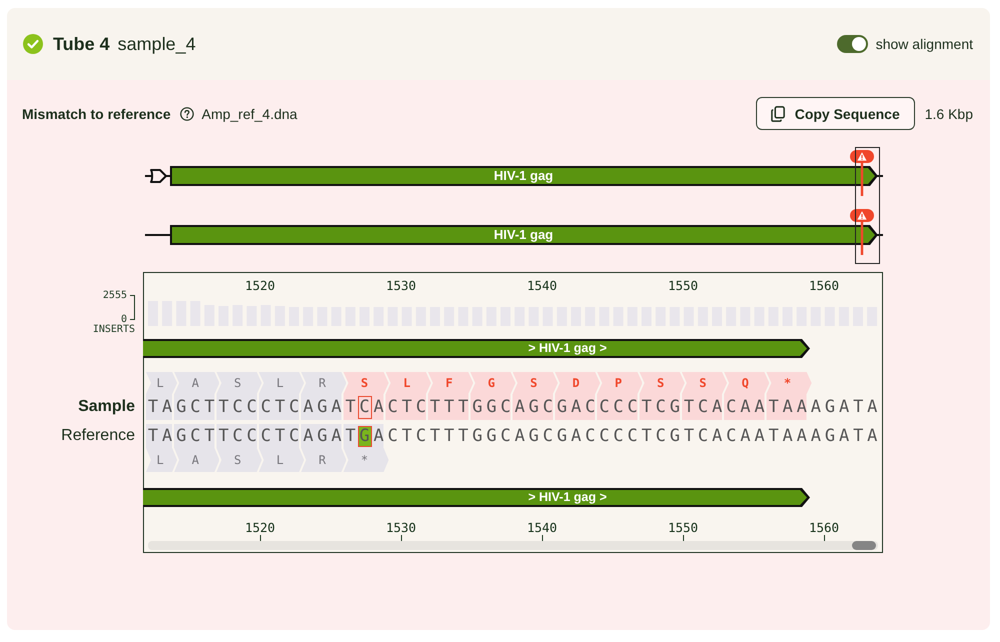 The width and height of the screenshot is (1000, 642). Describe the element at coordinates (250, 114) in the screenshot. I see `reference-file-name: Amp_ref_4.dna` at that location.